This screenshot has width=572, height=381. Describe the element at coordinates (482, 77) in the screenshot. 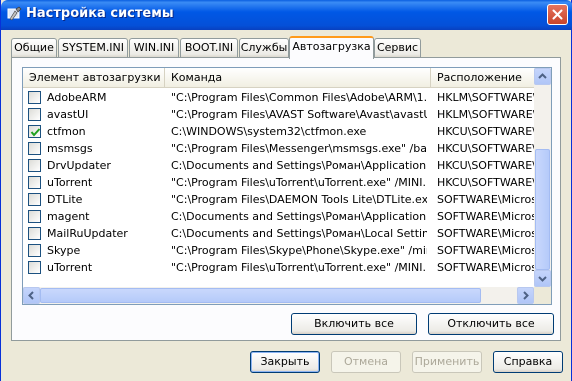

I see `column-header-location: Расположение` at that location.